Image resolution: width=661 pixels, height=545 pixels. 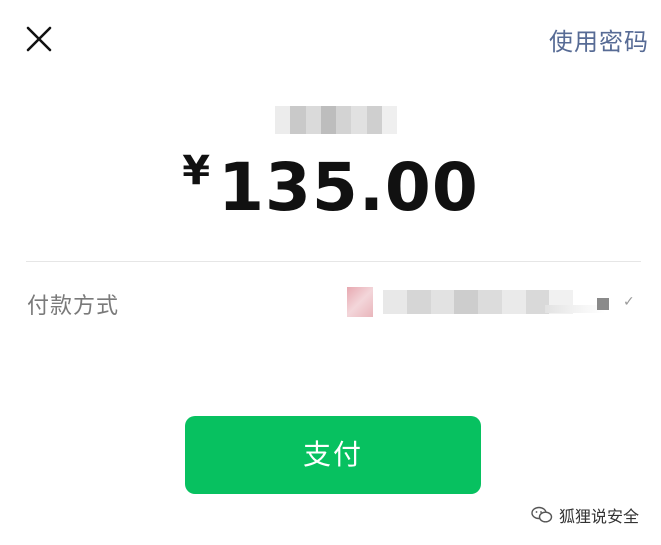 I want to click on close-icon, so click(x=39, y=39).